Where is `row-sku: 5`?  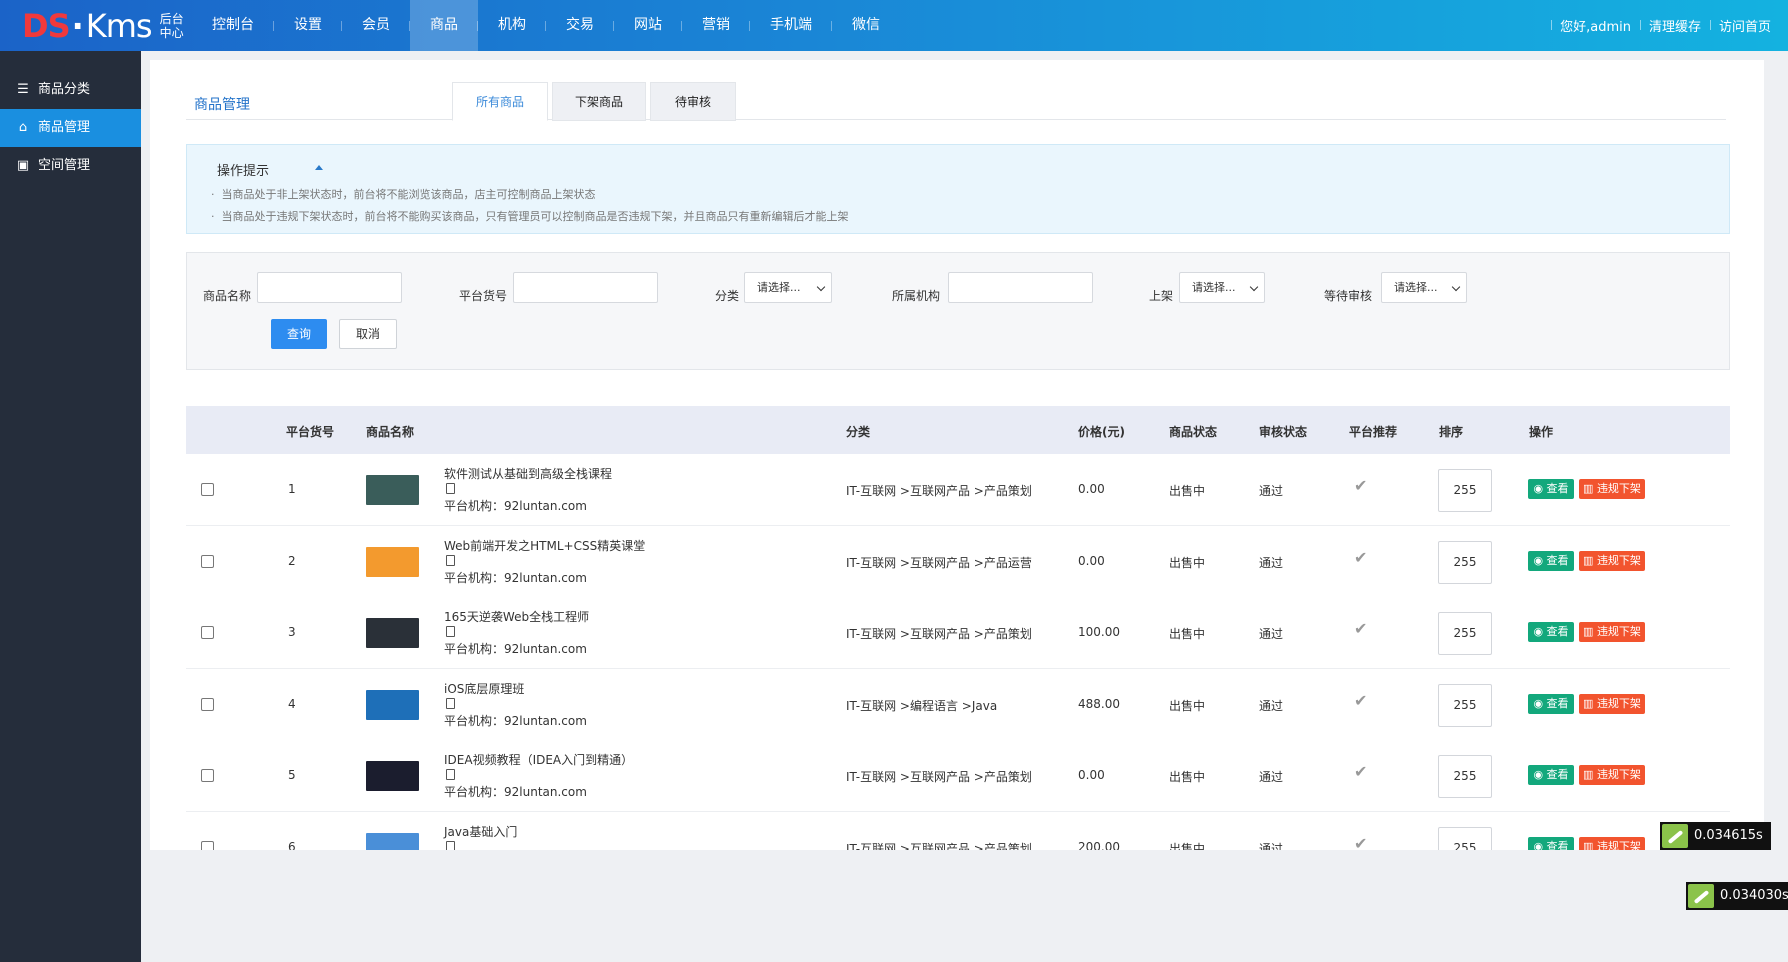
row-sku: 5 is located at coordinates (292, 775).